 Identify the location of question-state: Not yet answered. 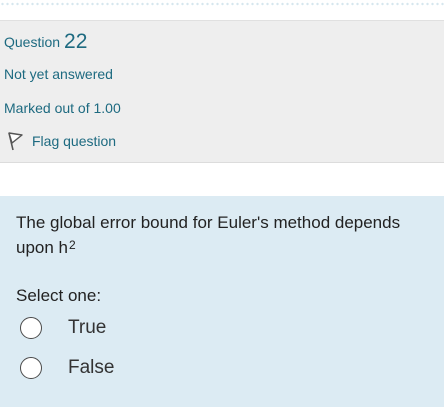
(58, 74).